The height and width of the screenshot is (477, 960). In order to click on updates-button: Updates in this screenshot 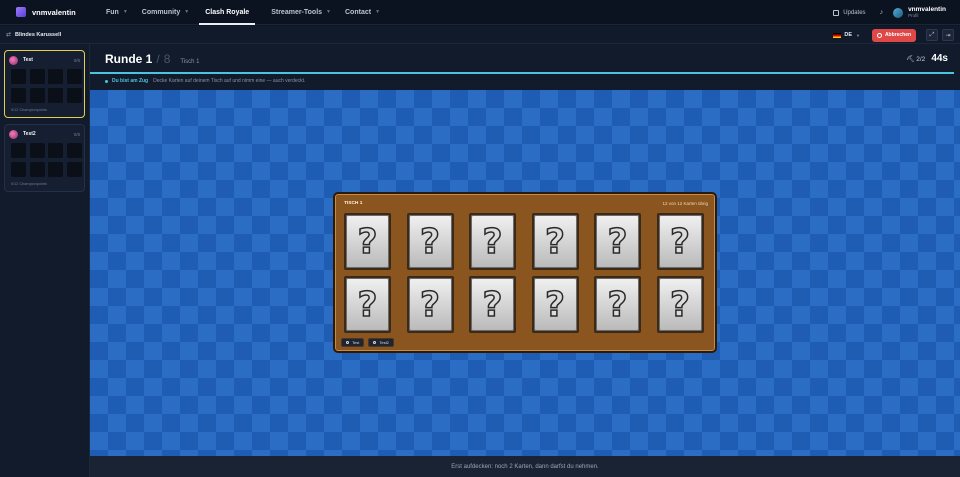, I will do `click(849, 12)`.